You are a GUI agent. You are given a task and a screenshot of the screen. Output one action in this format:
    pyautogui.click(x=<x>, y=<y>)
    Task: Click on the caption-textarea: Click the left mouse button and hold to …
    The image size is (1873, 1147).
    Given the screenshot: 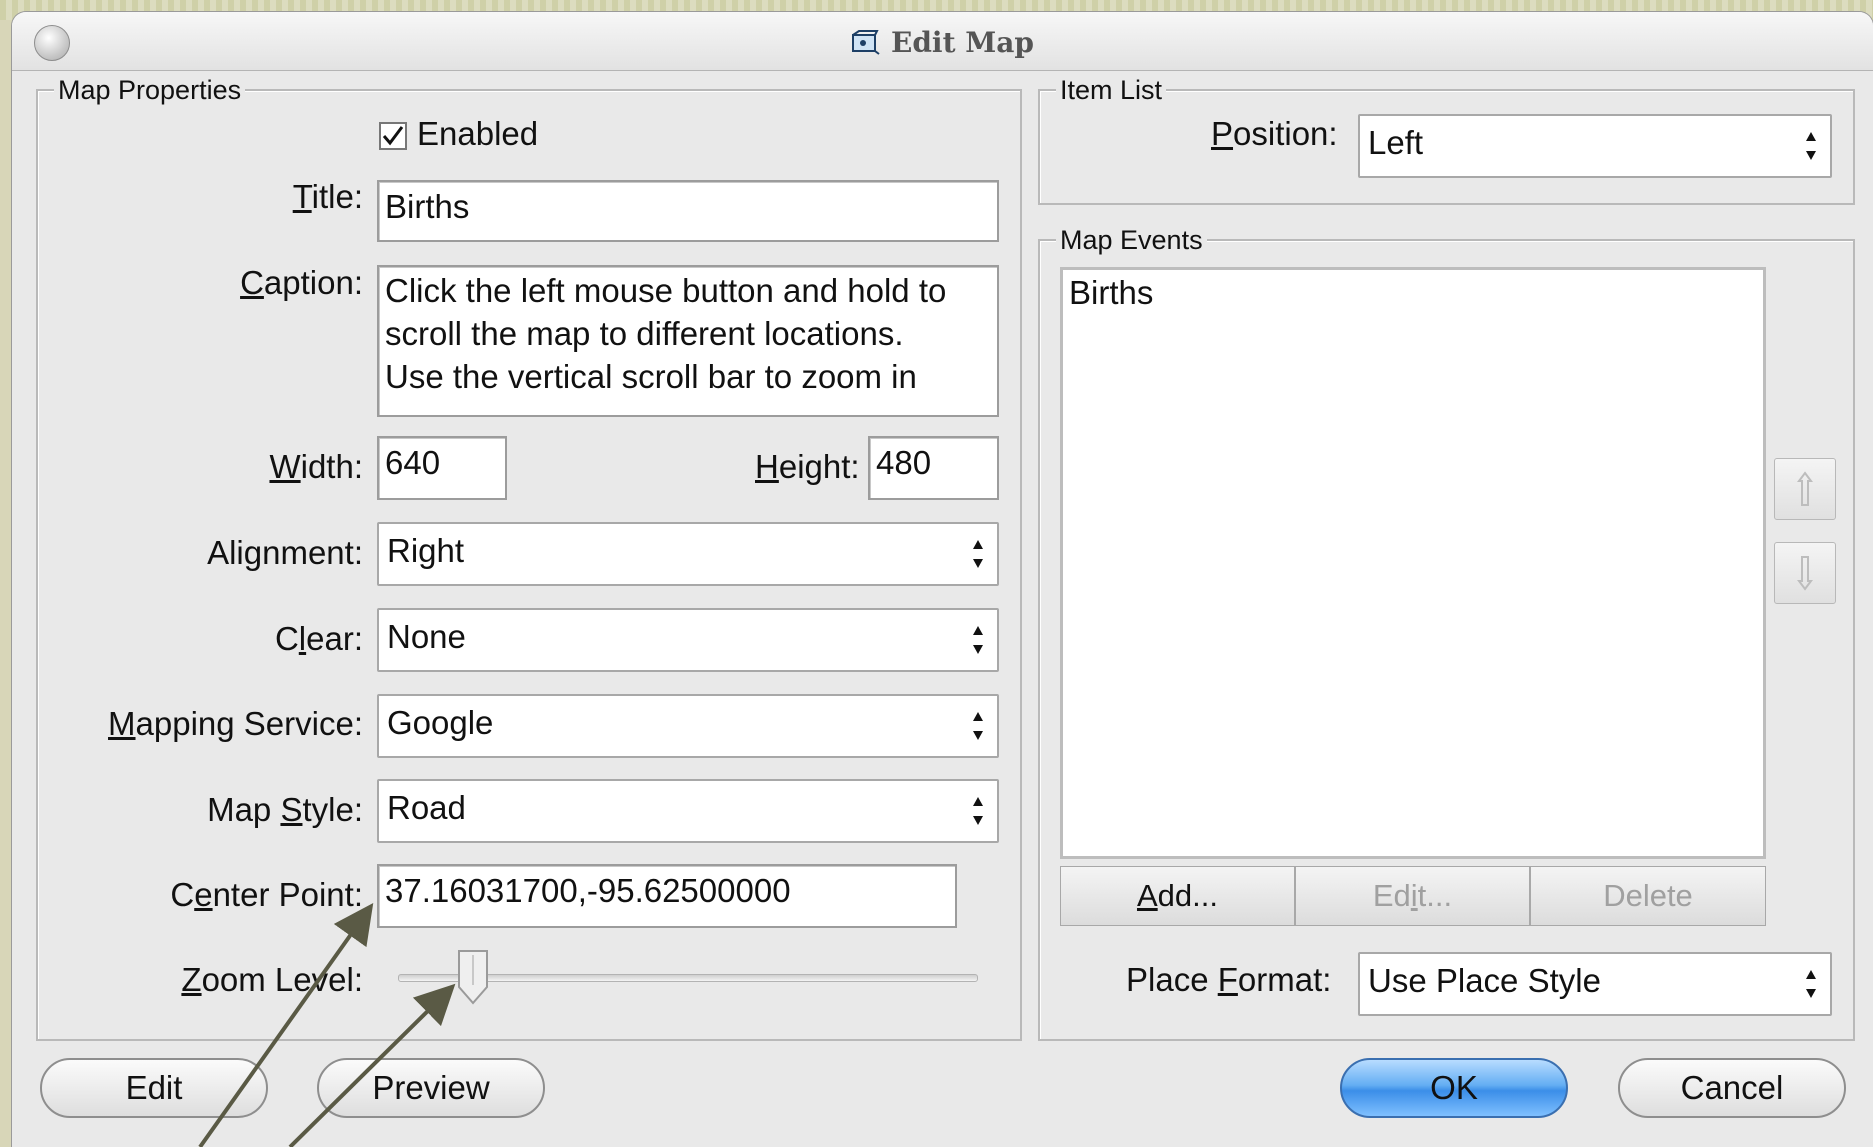 What is the action you would take?
    pyautogui.click(x=688, y=341)
    